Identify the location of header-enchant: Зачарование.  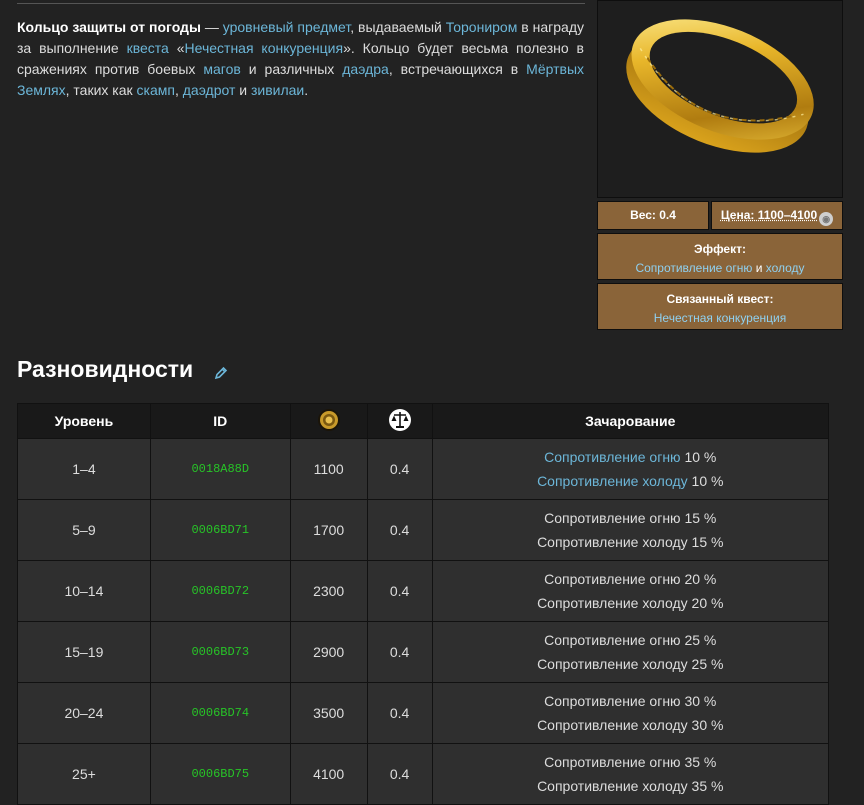
(630, 421).